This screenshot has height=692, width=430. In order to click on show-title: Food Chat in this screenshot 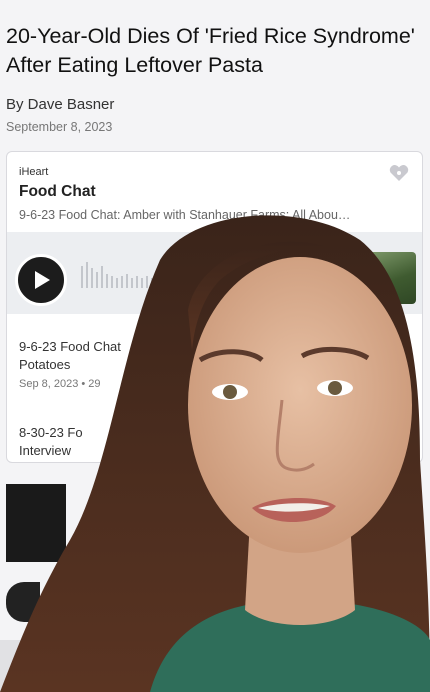, I will do `click(57, 192)`.